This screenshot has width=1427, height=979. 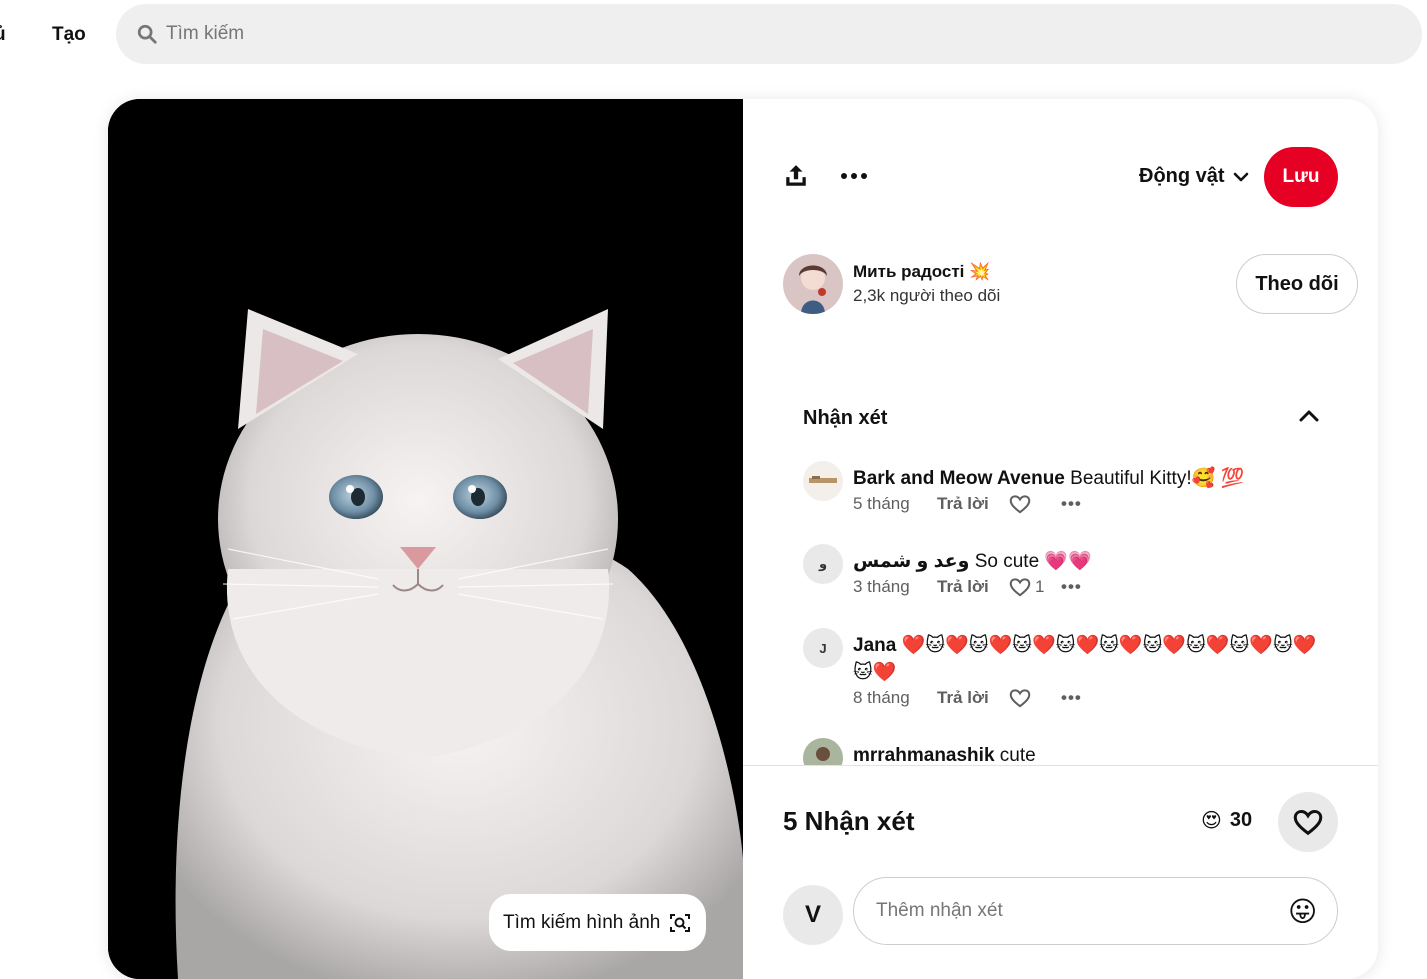 What do you see at coordinates (980, 271) in the screenshot?
I see `creator-name-emoji: 💥` at bounding box center [980, 271].